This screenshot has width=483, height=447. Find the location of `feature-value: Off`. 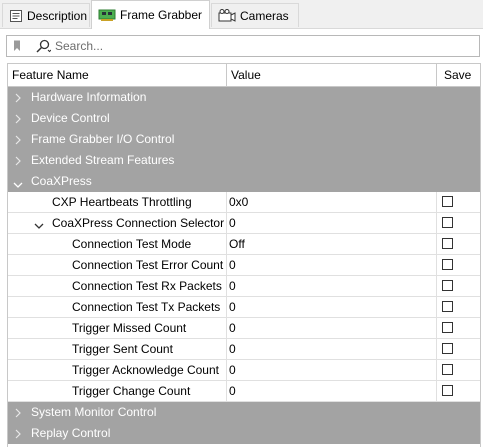

feature-value: Off is located at coordinates (237, 244).